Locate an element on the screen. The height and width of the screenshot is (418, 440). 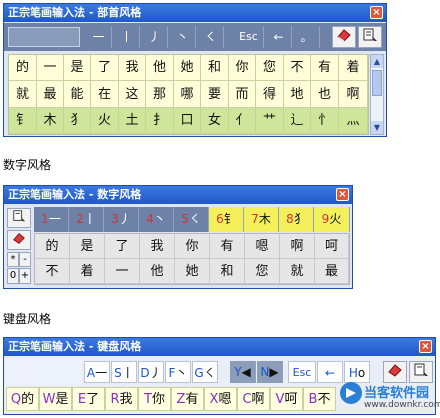
candidate-cell: 这 is located at coordinates (132, 94).